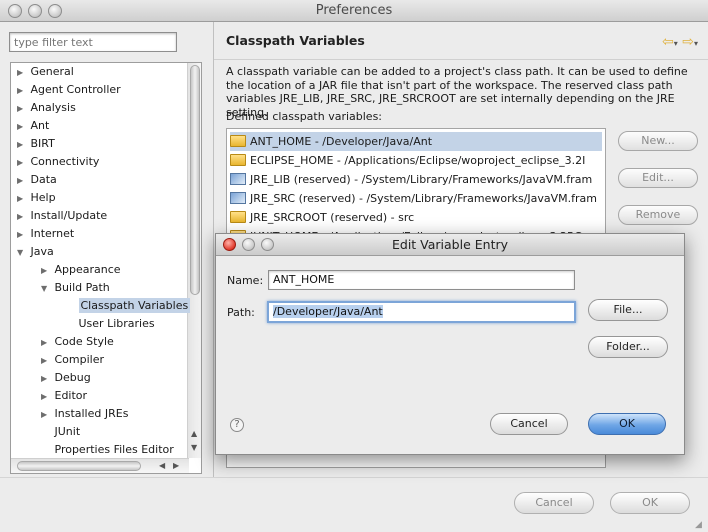  I want to click on window-titlebar: Preferences, so click(354, 11).